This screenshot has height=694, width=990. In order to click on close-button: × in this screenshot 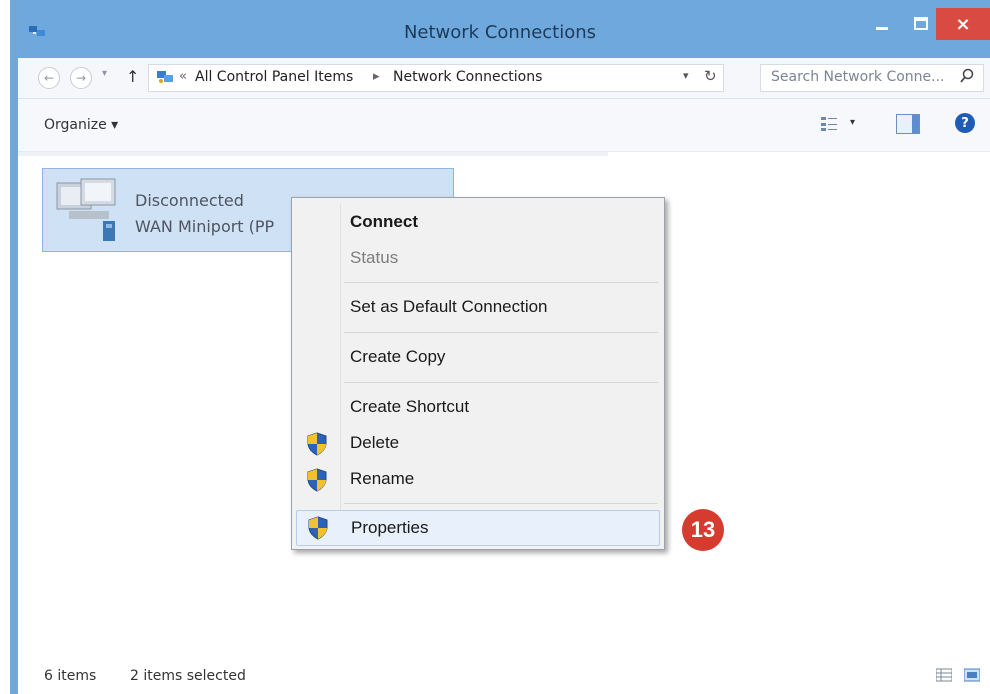, I will do `click(963, 24)`.